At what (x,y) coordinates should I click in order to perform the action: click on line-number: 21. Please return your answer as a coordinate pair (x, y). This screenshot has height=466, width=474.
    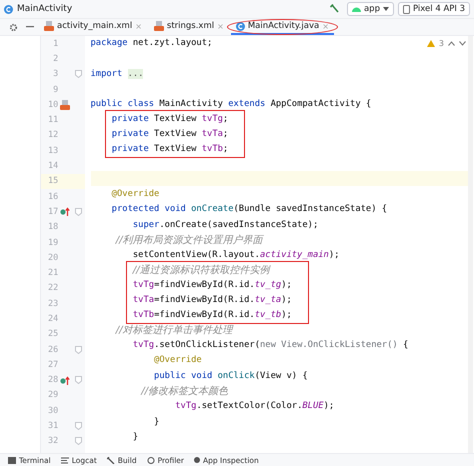
    Looking at the image, I should click on (52, 273).